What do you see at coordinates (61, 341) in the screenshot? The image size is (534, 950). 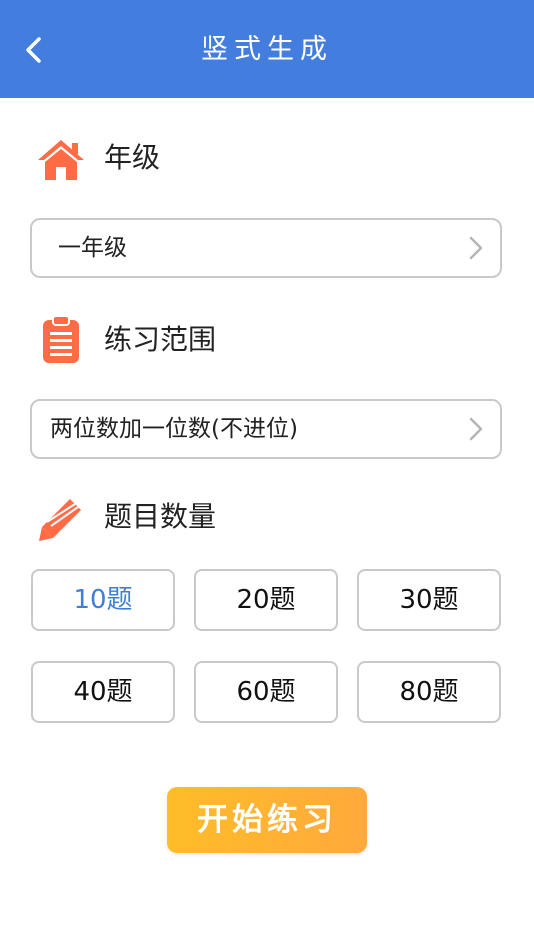 I see `clipboard-icon` at bounding box center [61, 341].